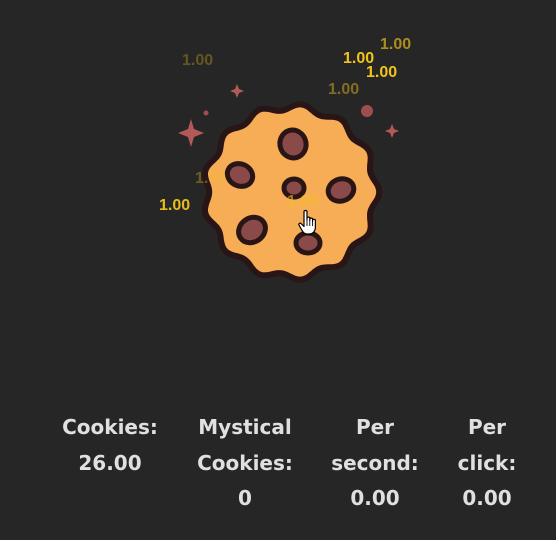 This screenshot has width=556, height=540. I want to click on stat-per-click: Per click: 0.00, so click(487, 463).